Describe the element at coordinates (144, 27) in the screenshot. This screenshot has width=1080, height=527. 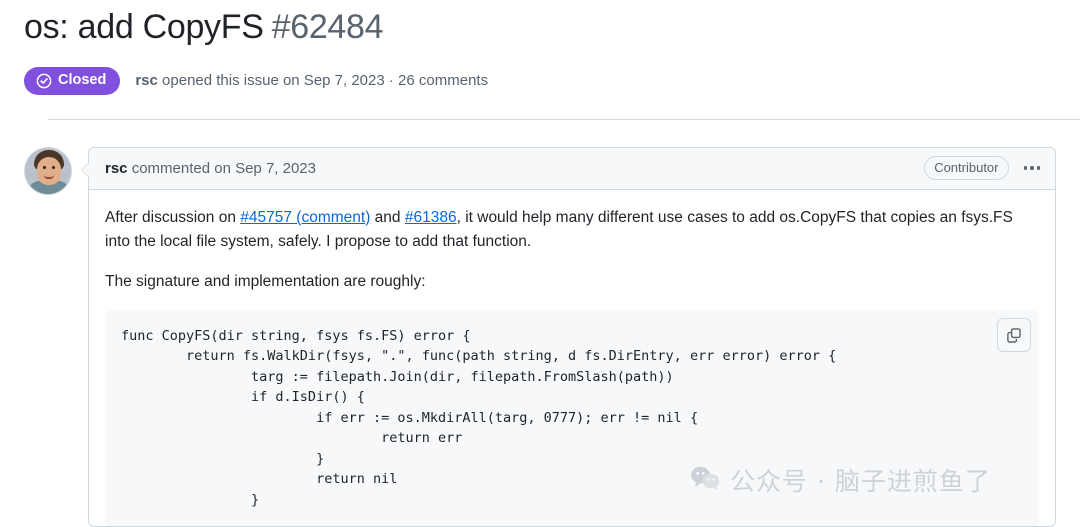
I see `issue-title-text: os: add CopyFS` at that location.